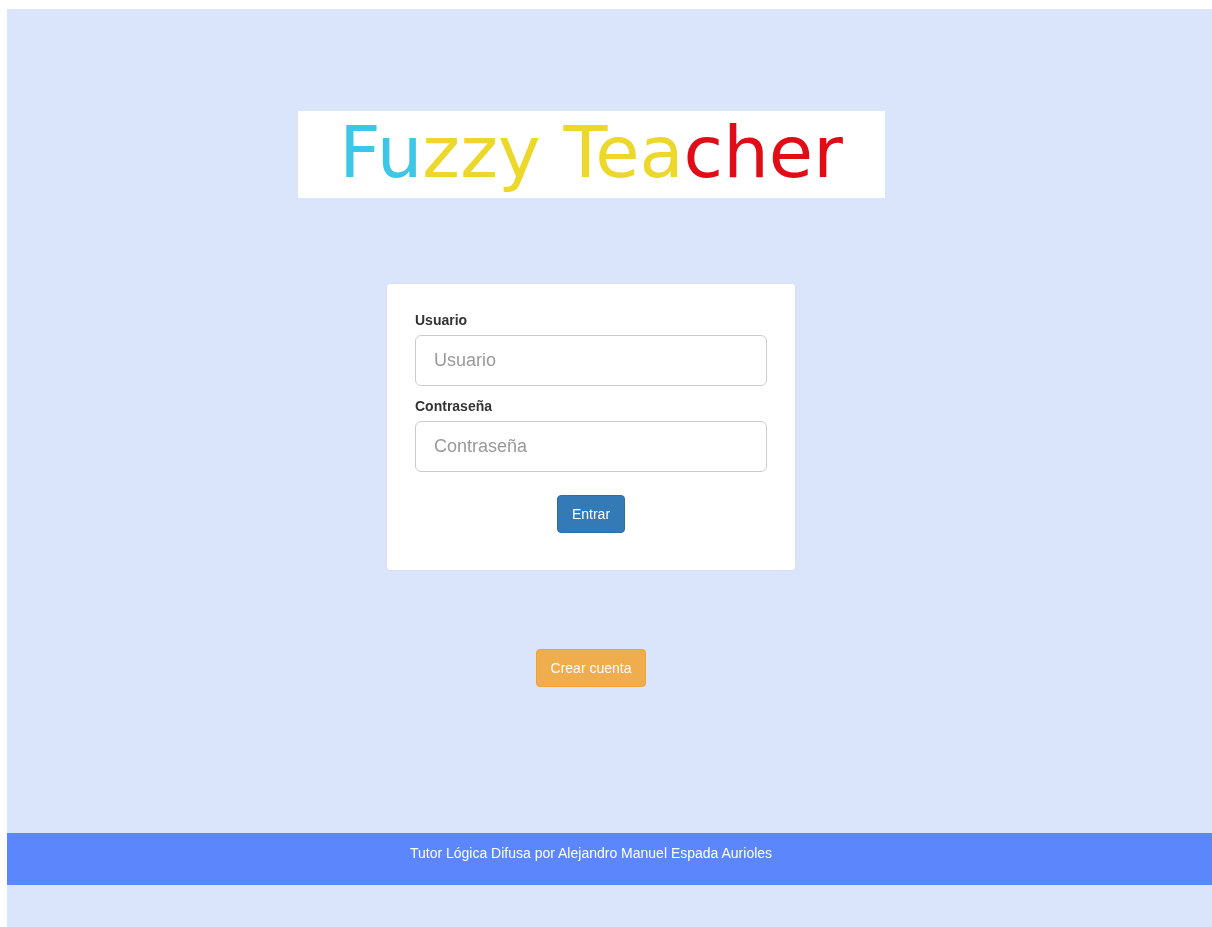 The width and height of the screenshot is (1212, 927). I want to click on input-field: Contraseña, so click(591, 446).